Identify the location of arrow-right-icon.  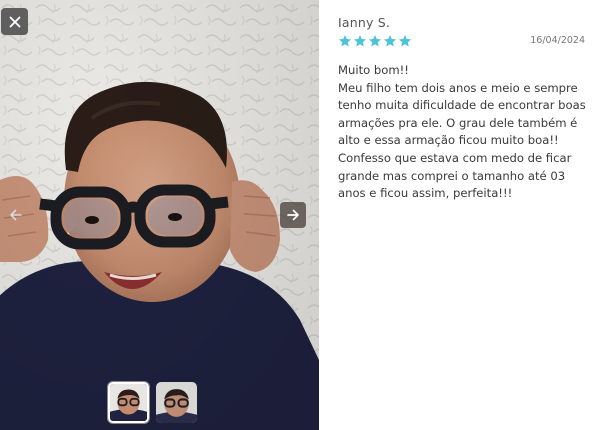
(293, 215).